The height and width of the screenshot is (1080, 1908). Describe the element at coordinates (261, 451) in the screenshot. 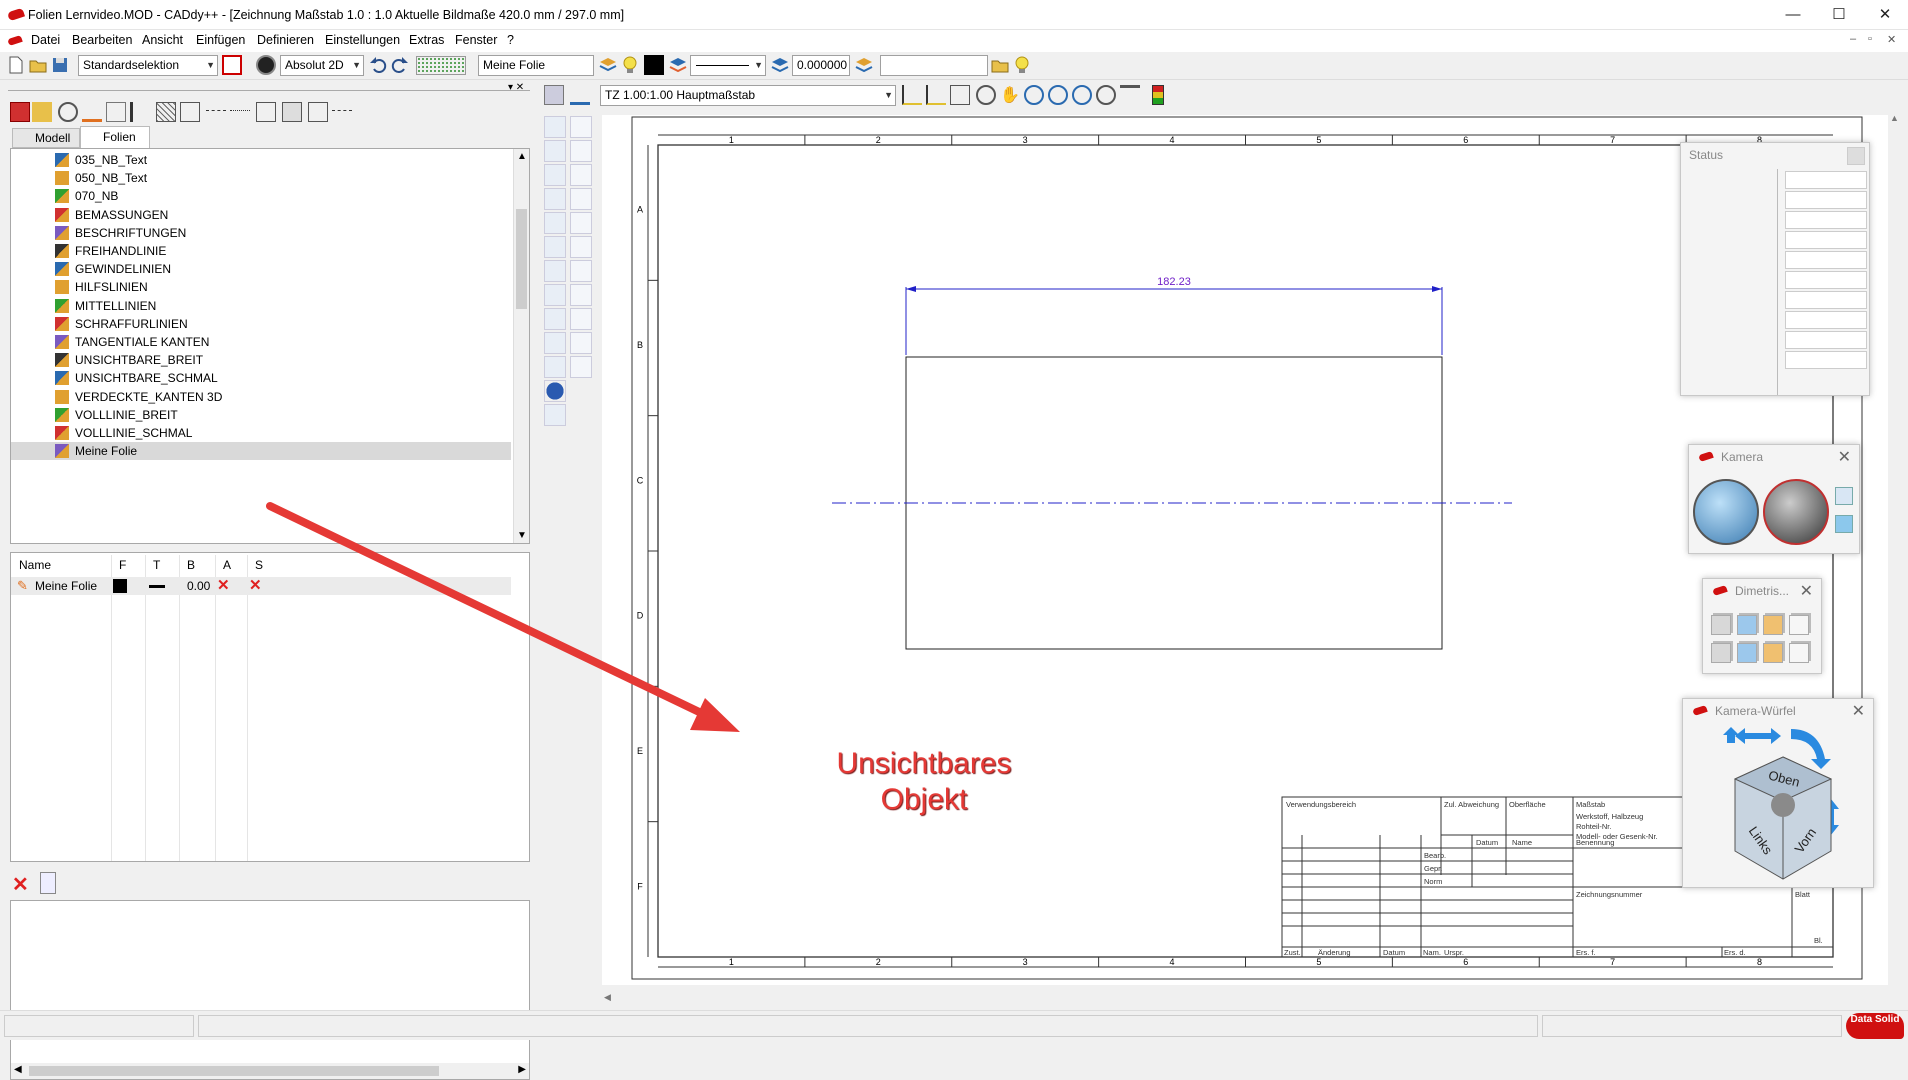

I see `layer-item: Meine Folie` at that location.